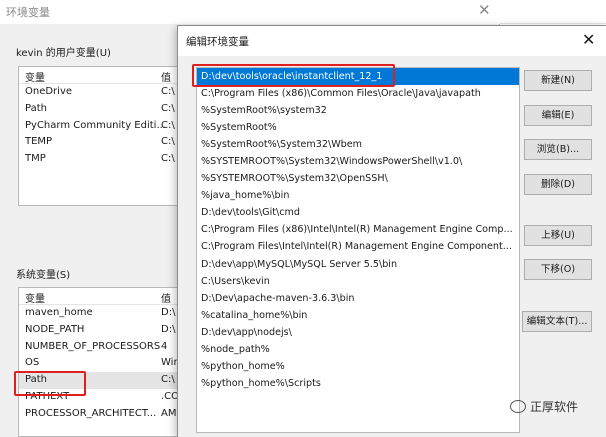 The height and width of the screenshot is (437, 606). I want to click on variable-name: OS, so click(32, 363).